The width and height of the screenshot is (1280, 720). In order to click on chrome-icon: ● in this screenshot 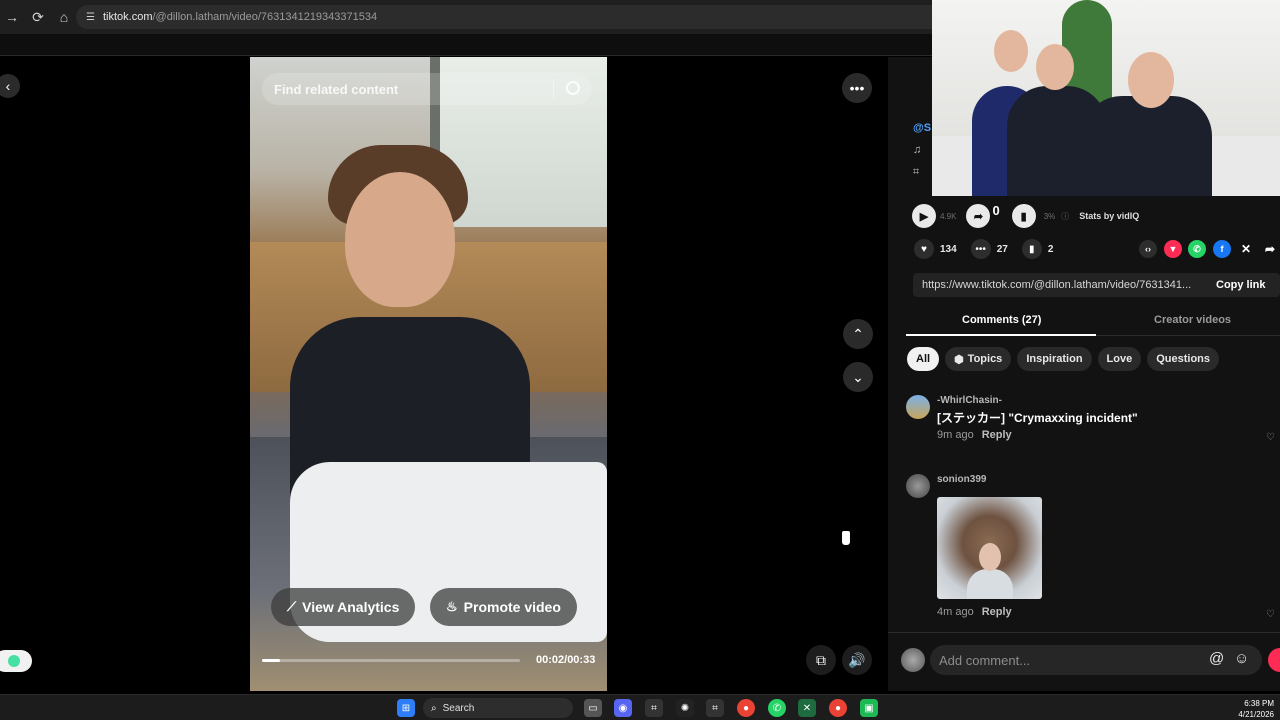, I will do `click(746, 708)`.